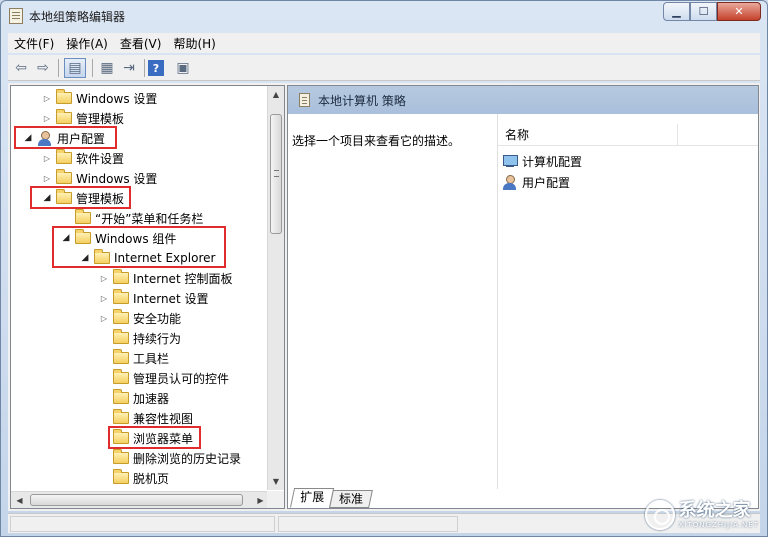 The height and width of the screenshot is (537, 768). What do you see at coordinates (510, 161) in the screenshot?
I see `computer-icon` at bounding box center [510, 161].